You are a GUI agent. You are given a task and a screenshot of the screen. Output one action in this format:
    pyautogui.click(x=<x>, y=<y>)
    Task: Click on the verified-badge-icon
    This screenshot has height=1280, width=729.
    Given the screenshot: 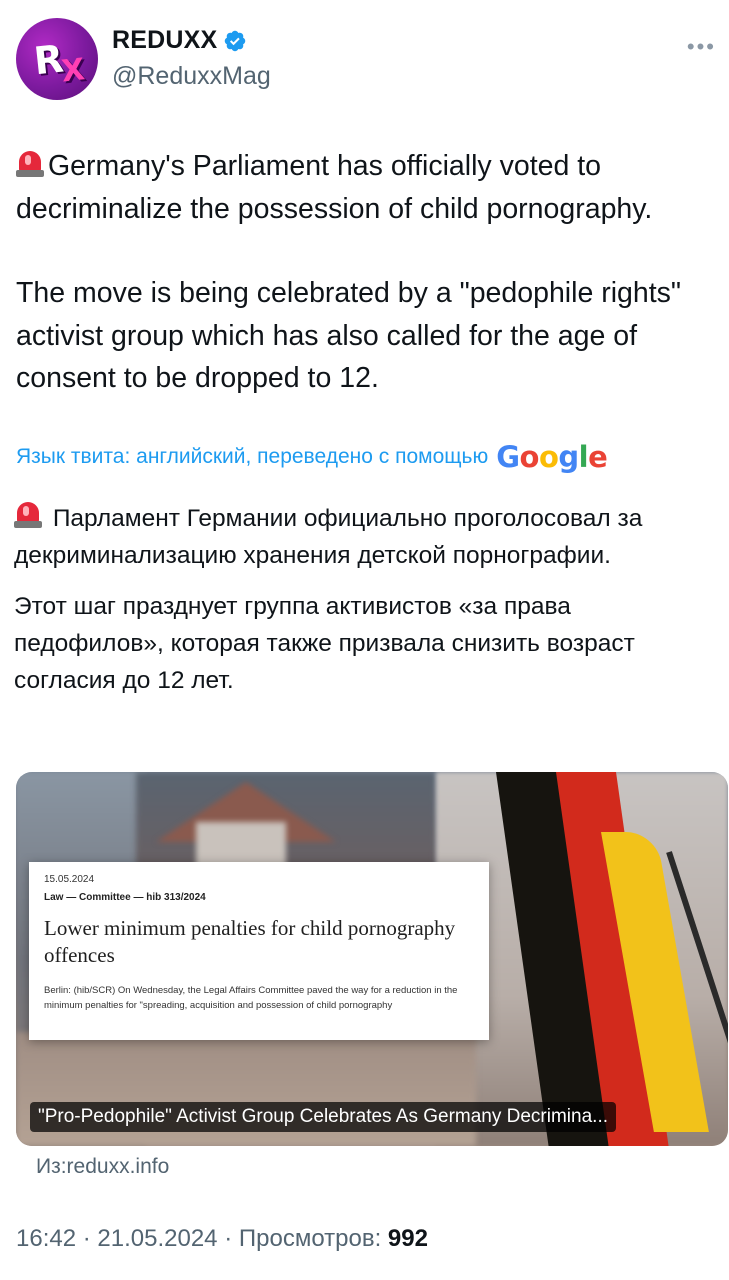 What is the action you would take?
    pyautogui.click(x=235, y=40)
    